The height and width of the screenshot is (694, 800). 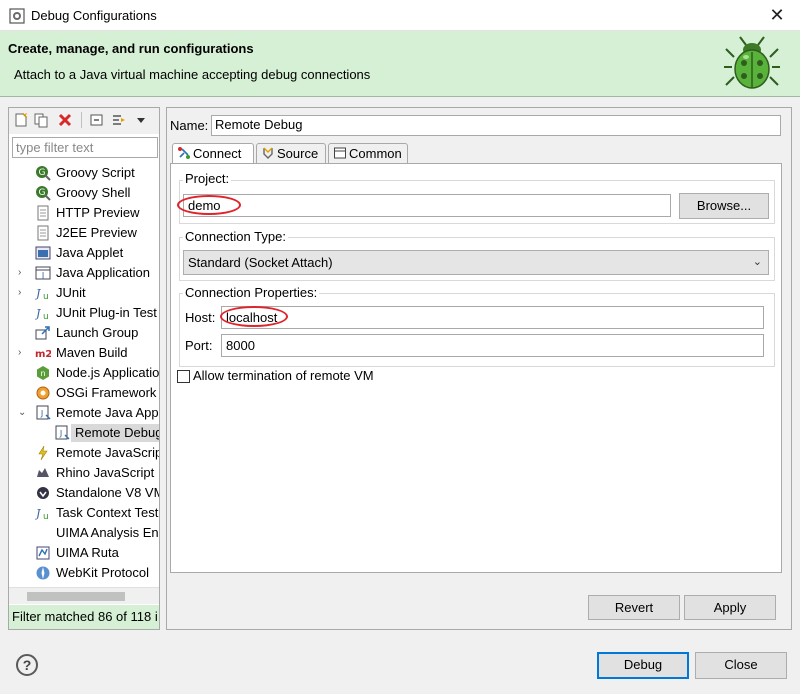 What do you see at coordinates (131, 48) in the screenshot?
I see `header-title: Create, manage, and run configurations` at bounding box center [131, 48].